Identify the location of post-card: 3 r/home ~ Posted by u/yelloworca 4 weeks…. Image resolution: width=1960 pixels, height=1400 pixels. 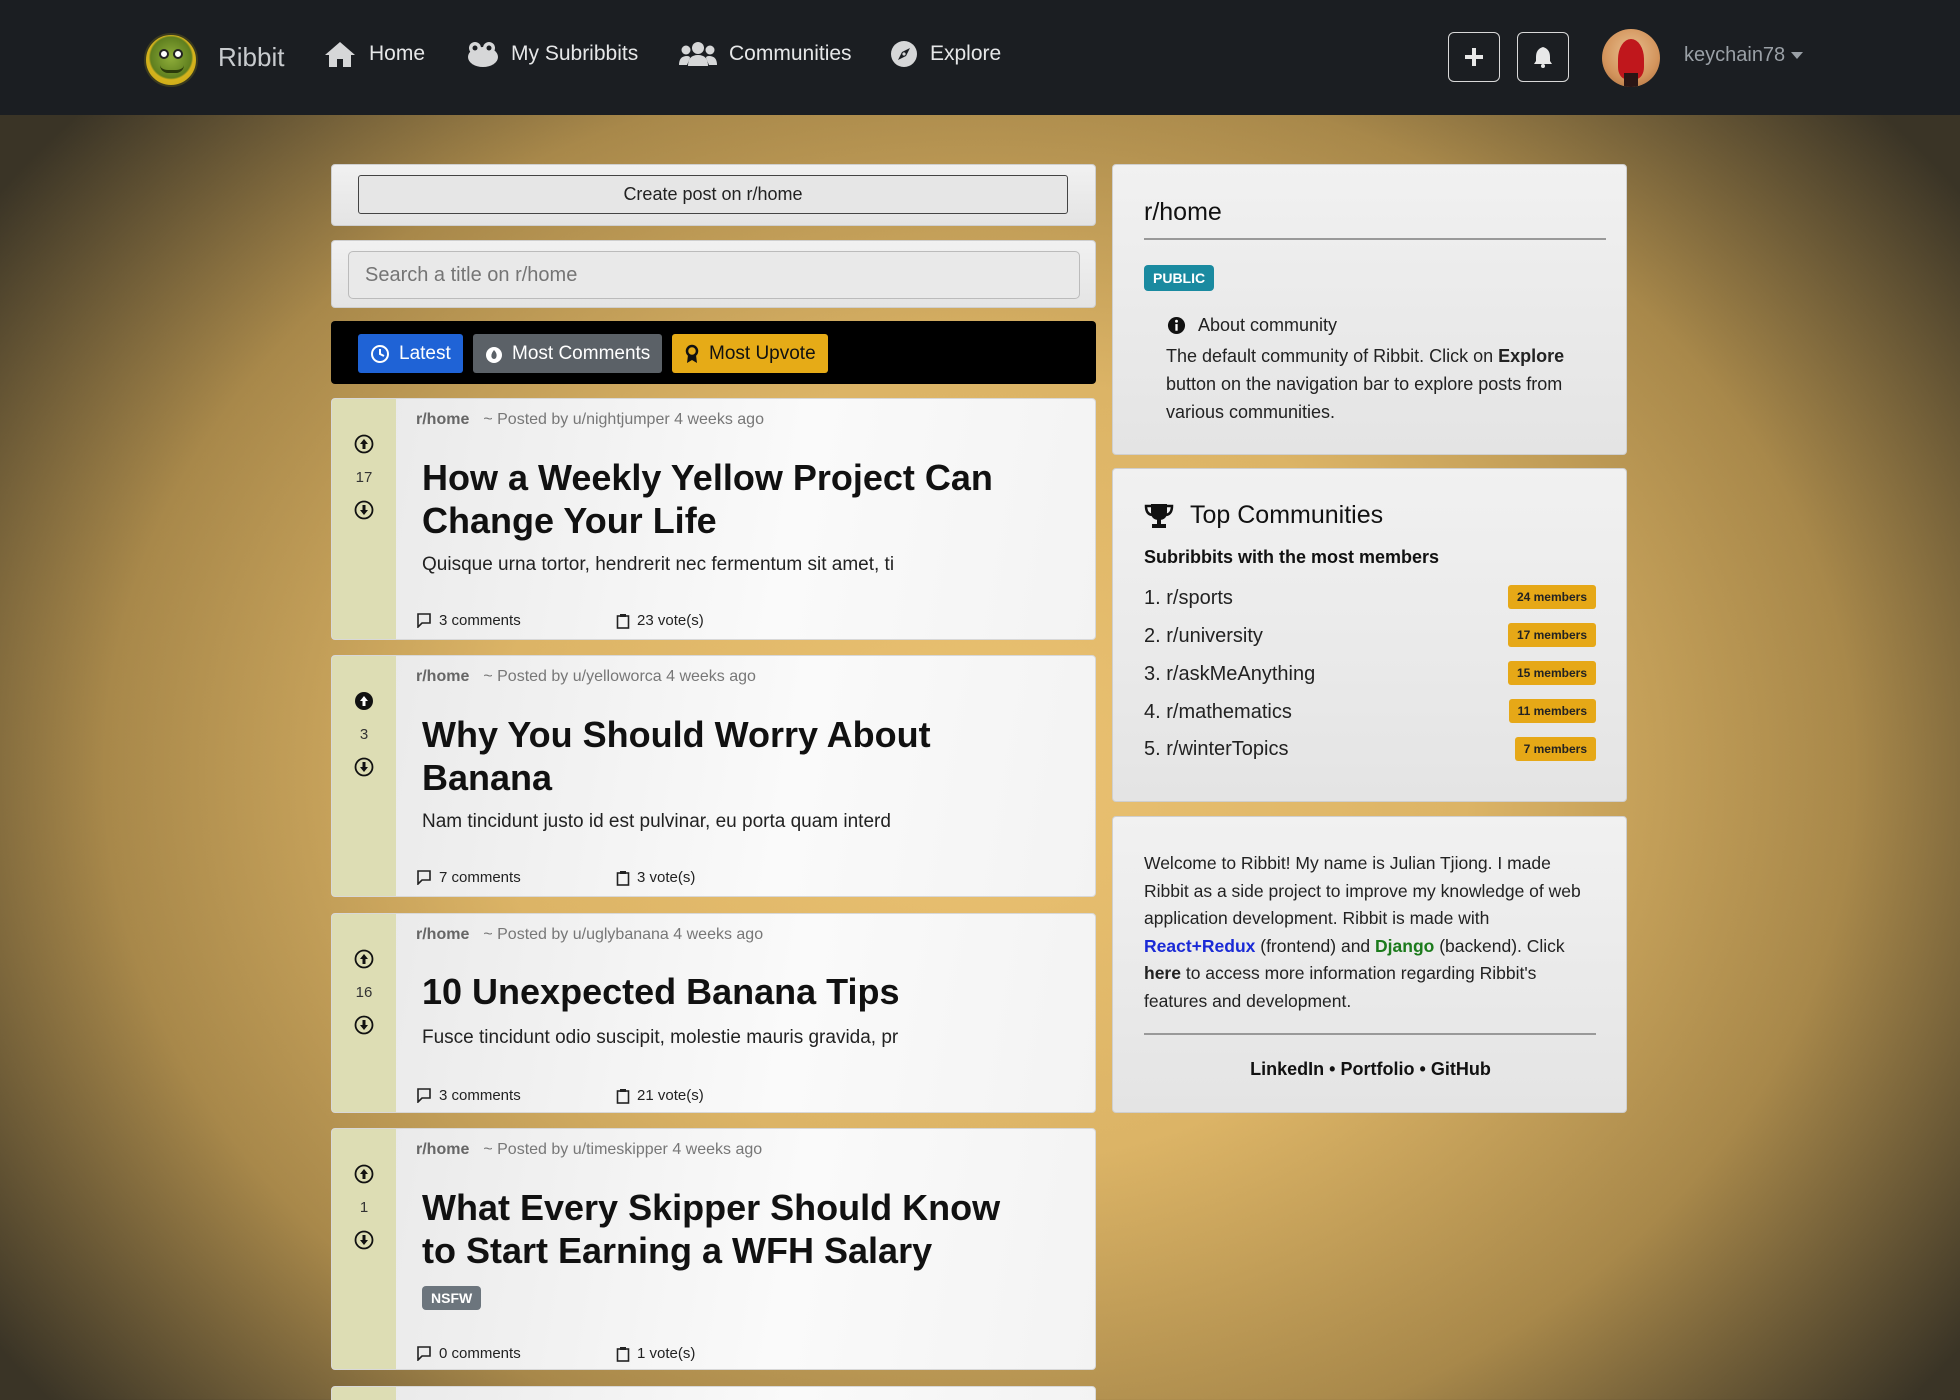
(713, 776).